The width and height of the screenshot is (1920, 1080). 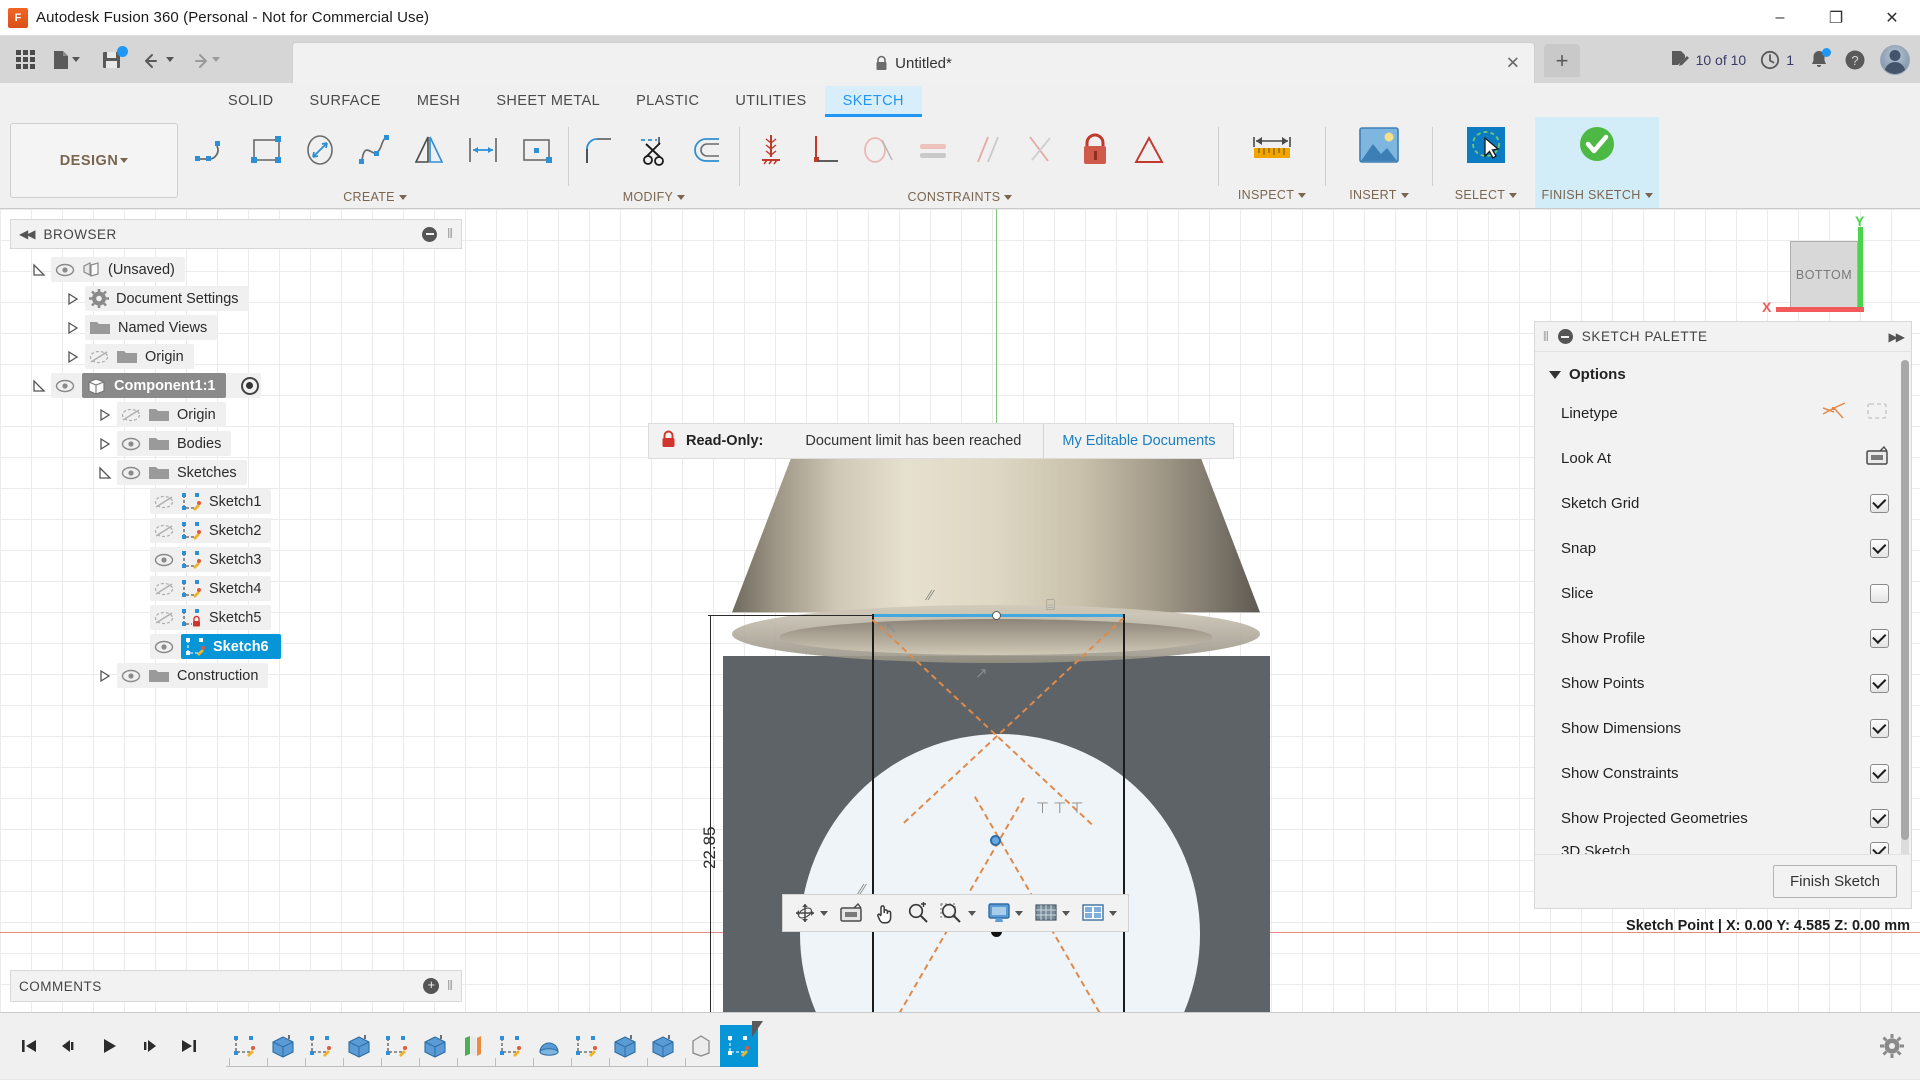 I want to click on timeline-shell, so click(x=701, y=1046).